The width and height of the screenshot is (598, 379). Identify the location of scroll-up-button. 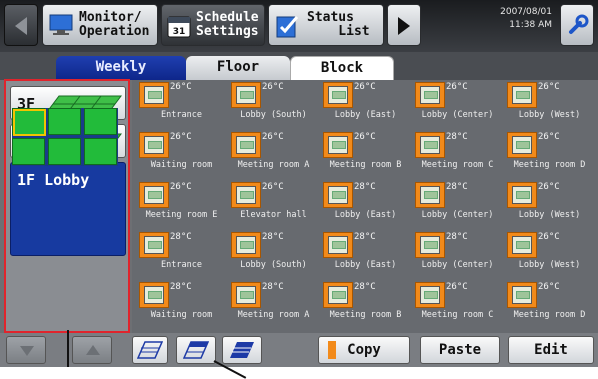
(92, 350).